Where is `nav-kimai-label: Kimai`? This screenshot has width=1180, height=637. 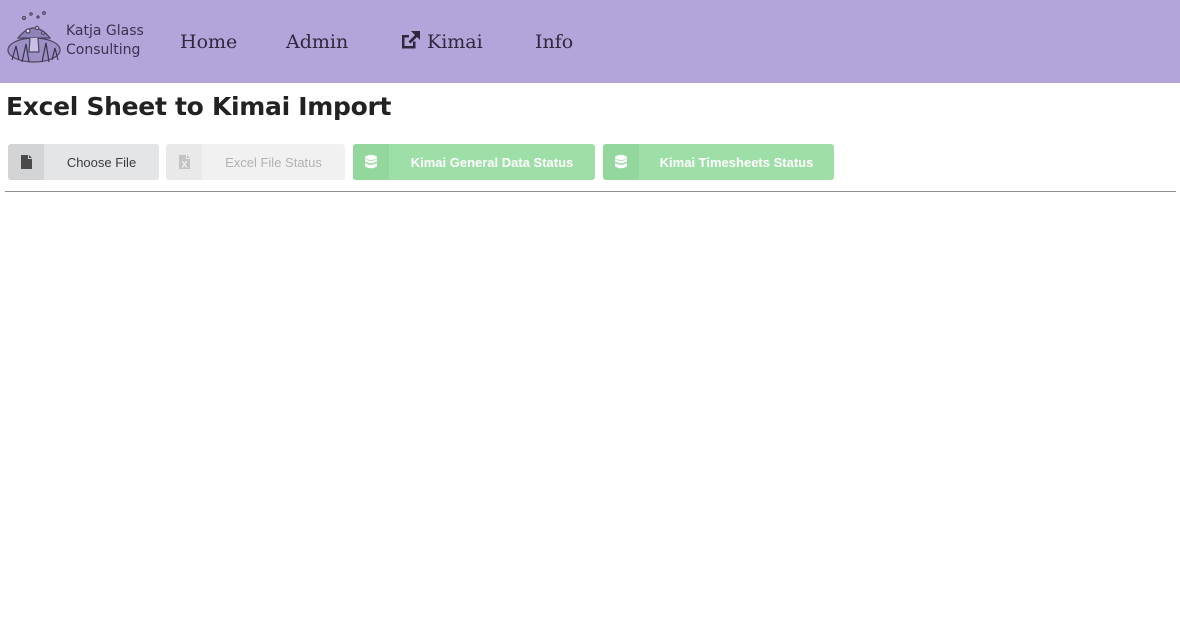
nav-kimai-label: Kimai is located at coordinates (455, 42).